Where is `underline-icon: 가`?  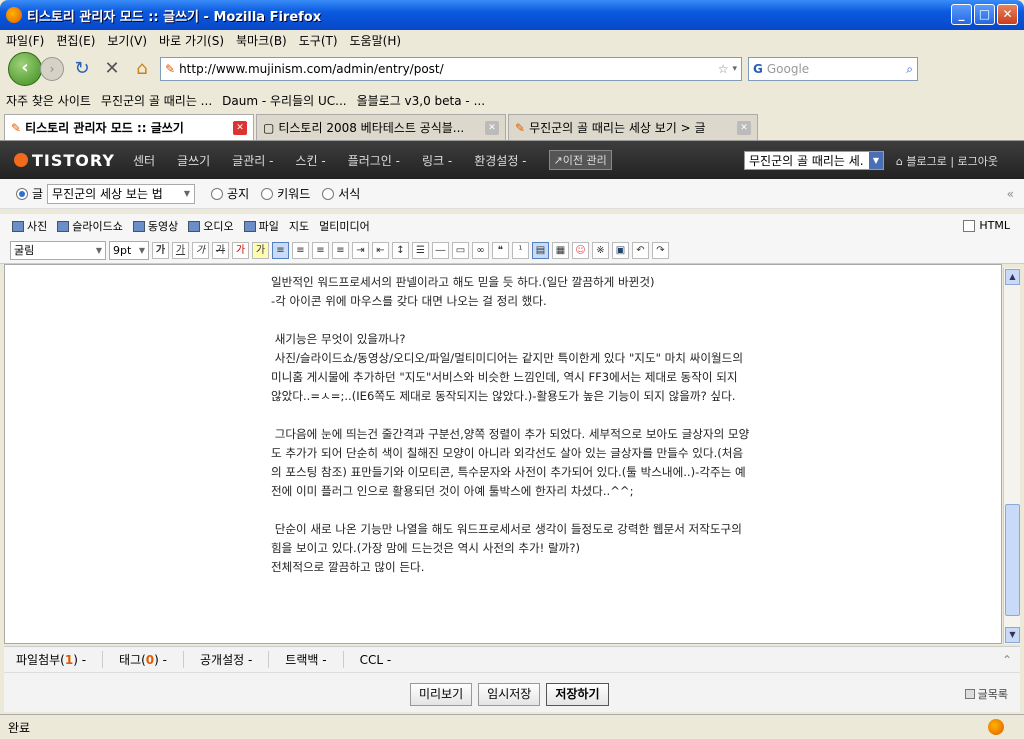
underline-icon: 가 is located at coordinates (180, 250).